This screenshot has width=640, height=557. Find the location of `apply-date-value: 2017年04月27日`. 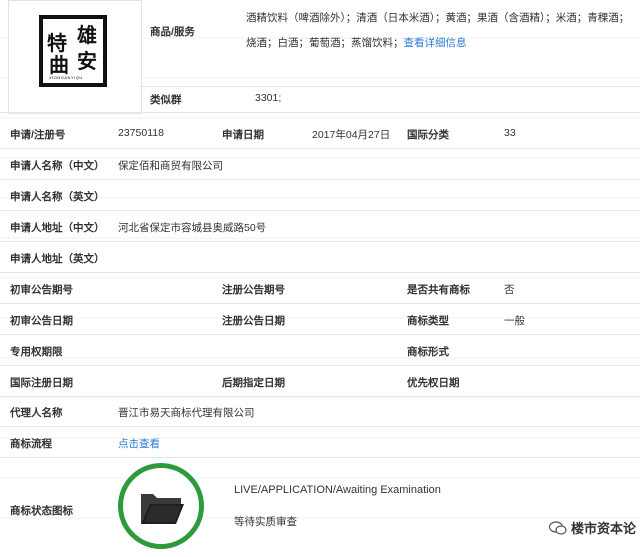

apply-date-value: 2017年04月27日 is located at coordinates (351, 135).